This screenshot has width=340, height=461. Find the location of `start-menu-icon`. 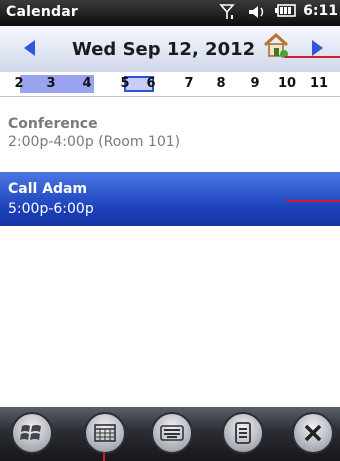

start-menu-icon is located at coordinates (32, 433).